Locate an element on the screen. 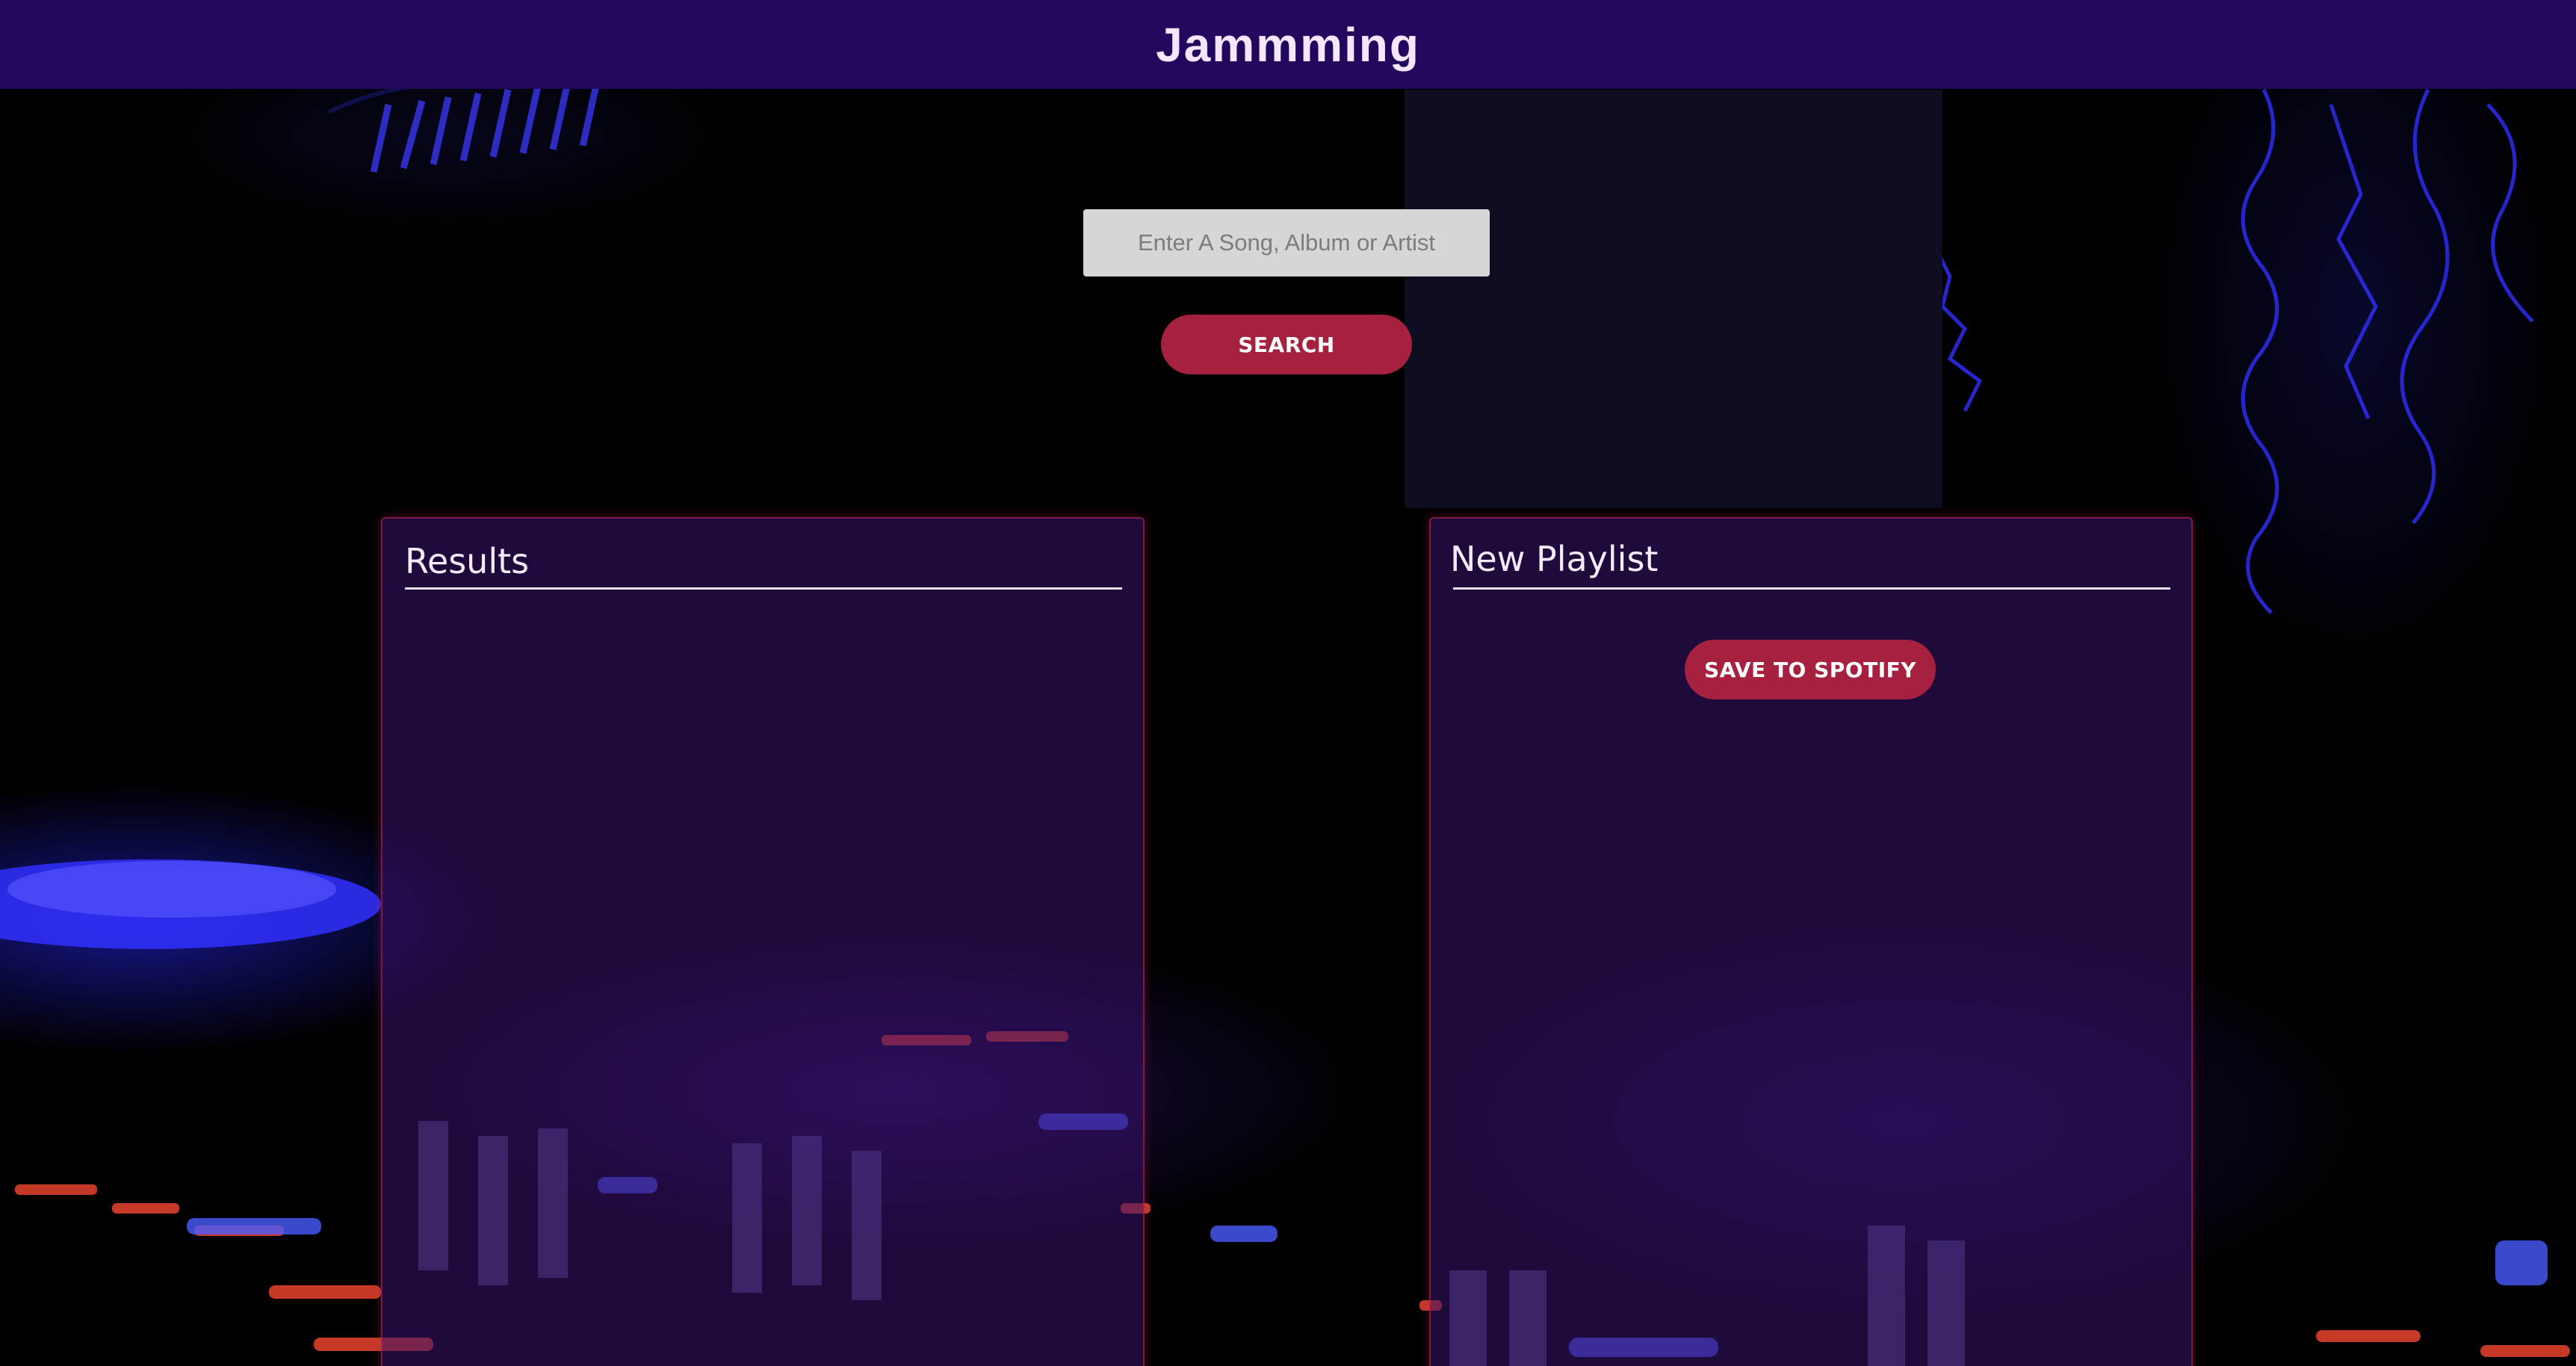  results-title: Results is located at coordinates (467, 561).